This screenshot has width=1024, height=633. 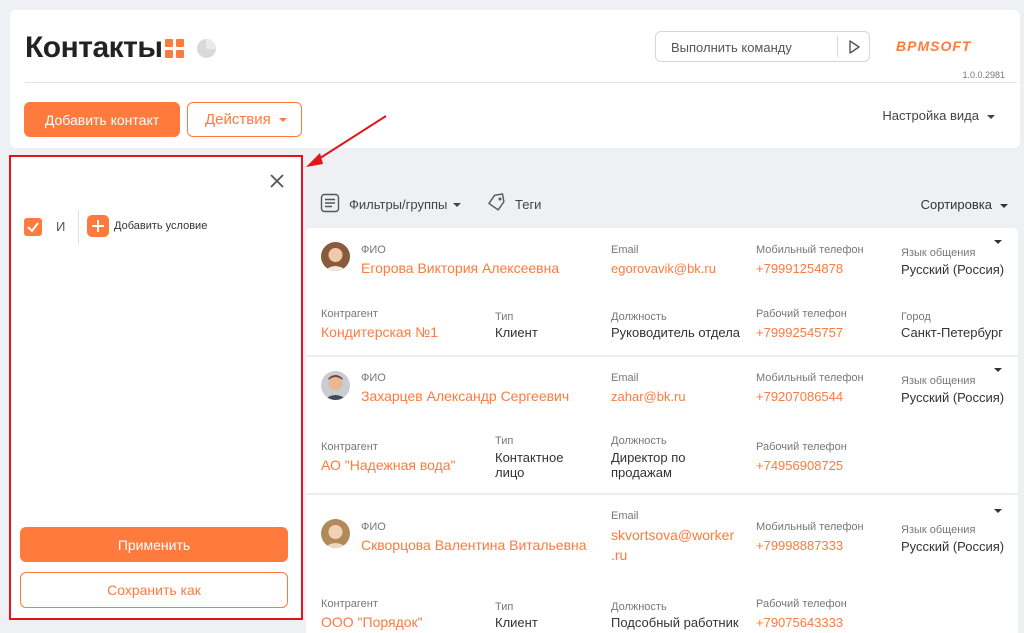 What do you see at coordinates (174, 48) in the screenshot?
I see `grid-view-icon` at bounding box center [174, 48].